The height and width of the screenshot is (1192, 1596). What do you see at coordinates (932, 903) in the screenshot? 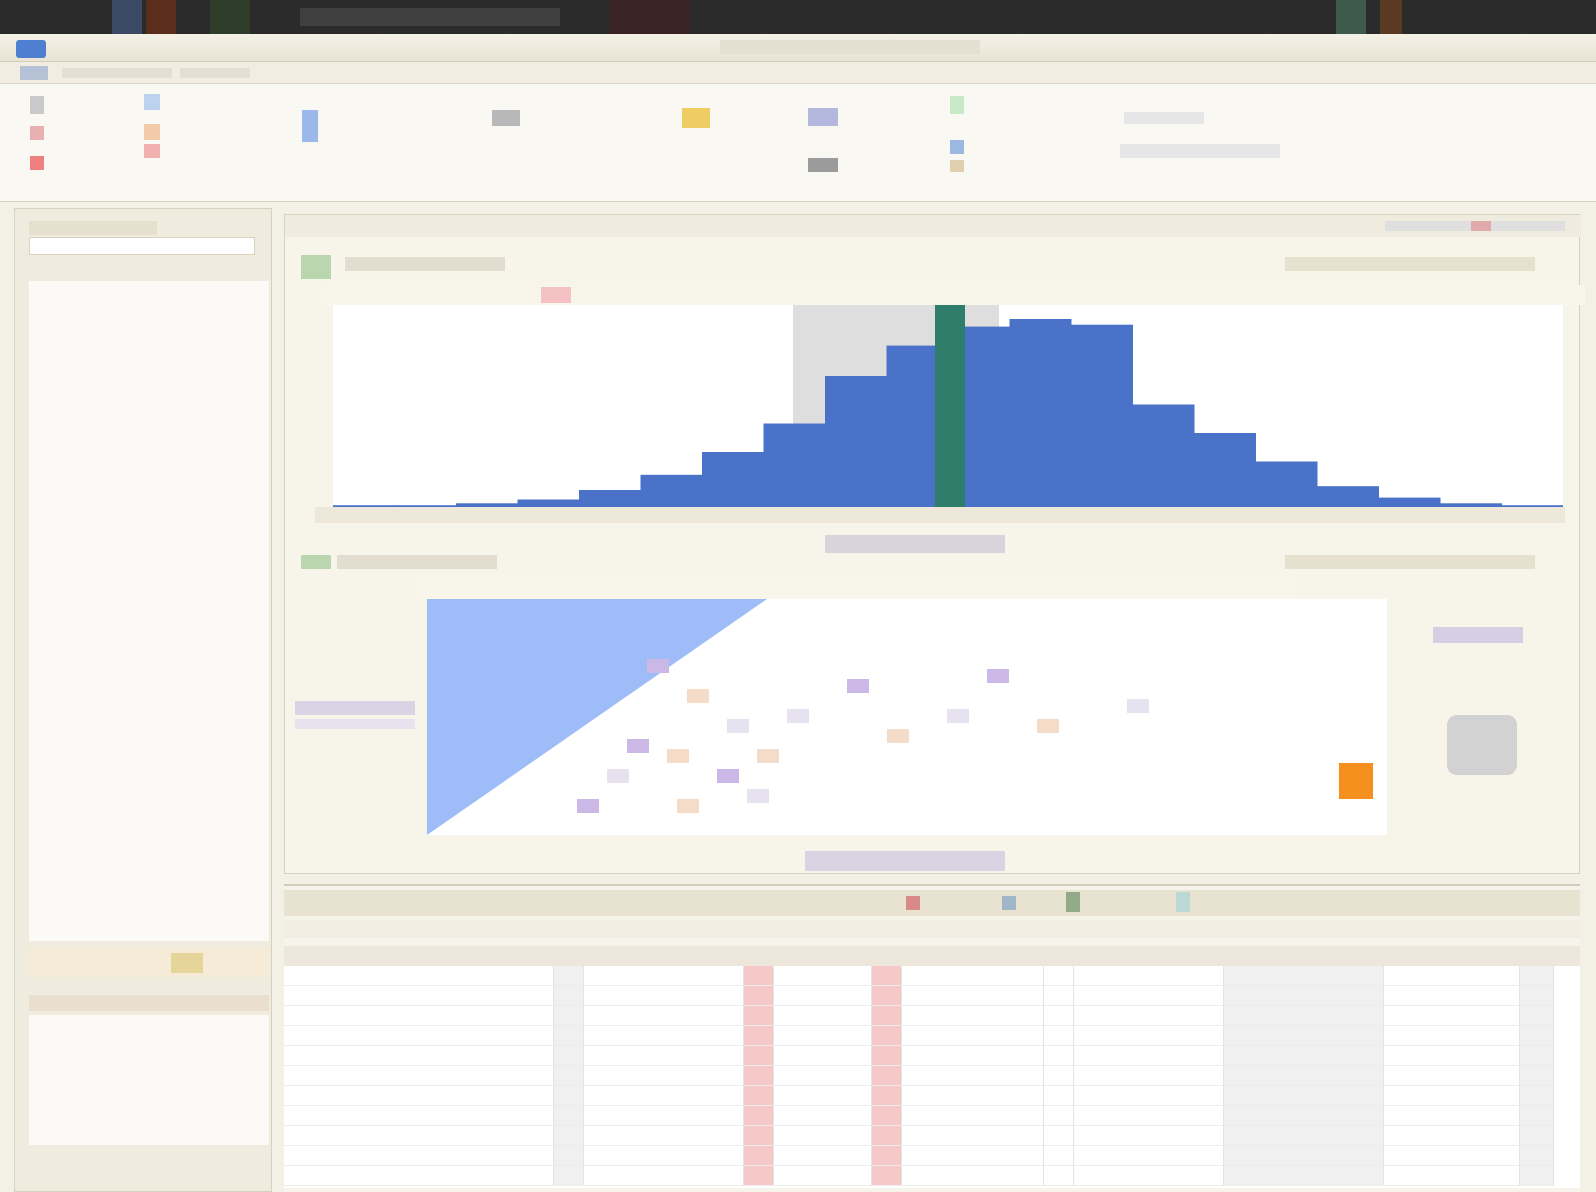
I see `table-toolbar` at bounding box center [932, 903].